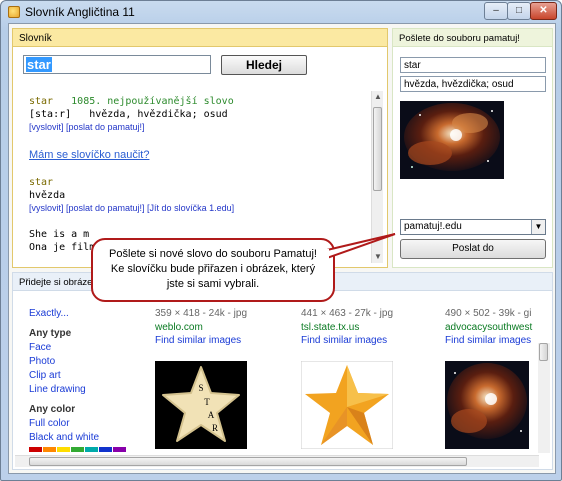 The height and width of the screenshot is (481, 562). What do you see at coordinates (50, 333) in the screenshot?
I see `filter-type-label: Any type` at bounding box center [50, 333].